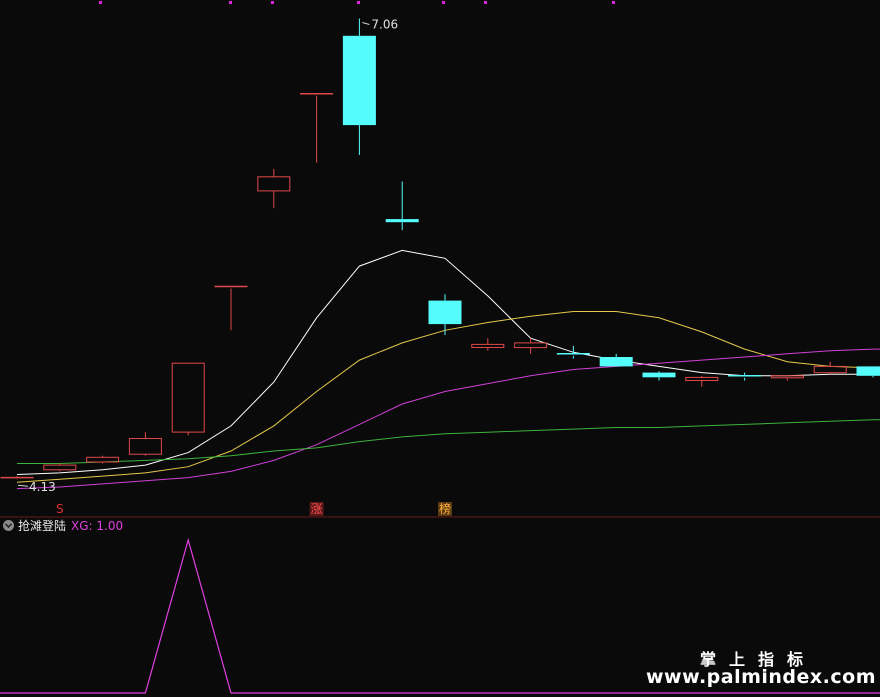 The image size is (880, 697). I want to click on indicator-title: 抢滩登陆, so click(42, 526).